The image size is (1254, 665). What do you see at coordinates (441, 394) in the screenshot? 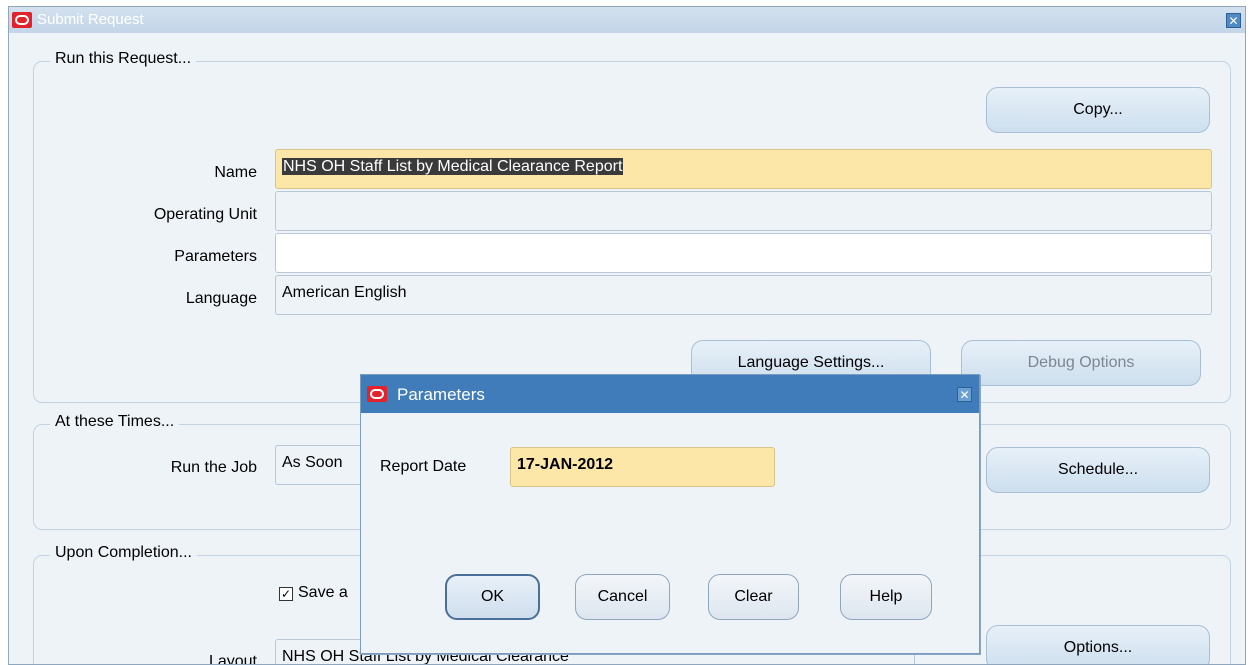
I see `dialog-title: Parameters` at bounding box center [441, 394].